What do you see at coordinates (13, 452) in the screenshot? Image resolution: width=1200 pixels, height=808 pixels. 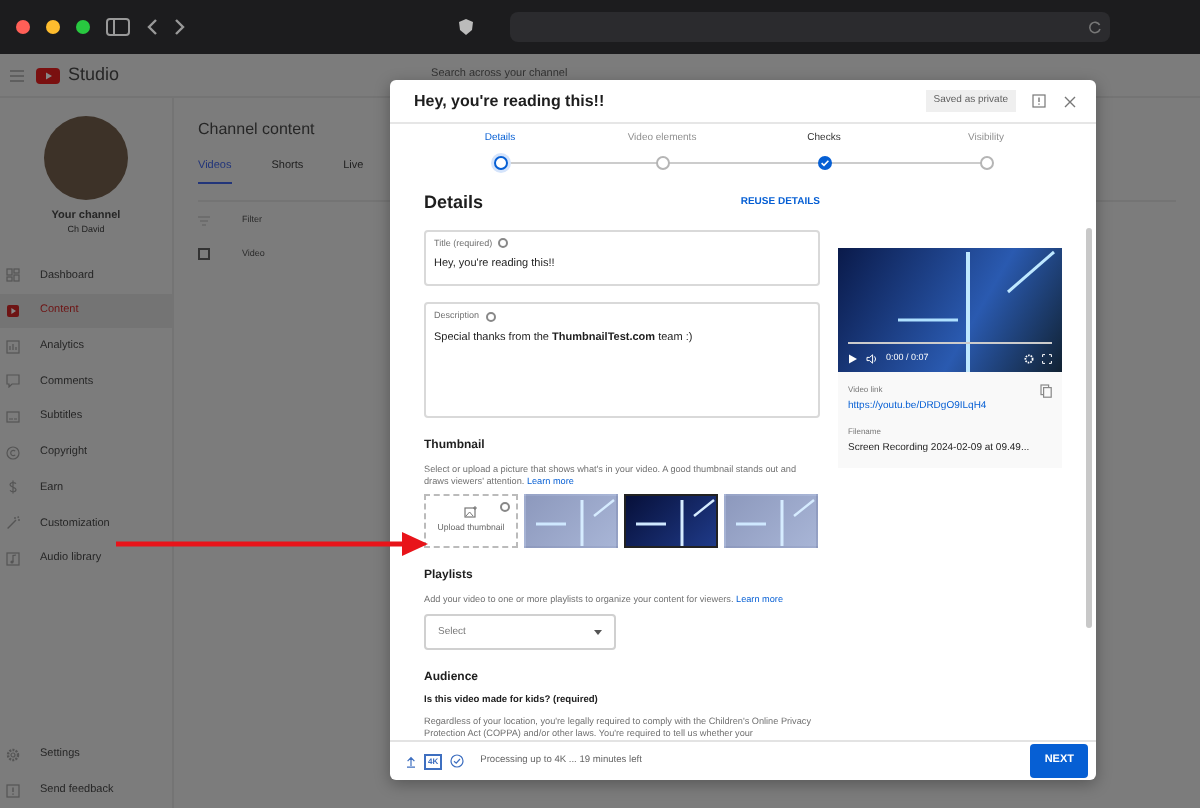 I see `copyright-icon` at bounding box center [13, 452].